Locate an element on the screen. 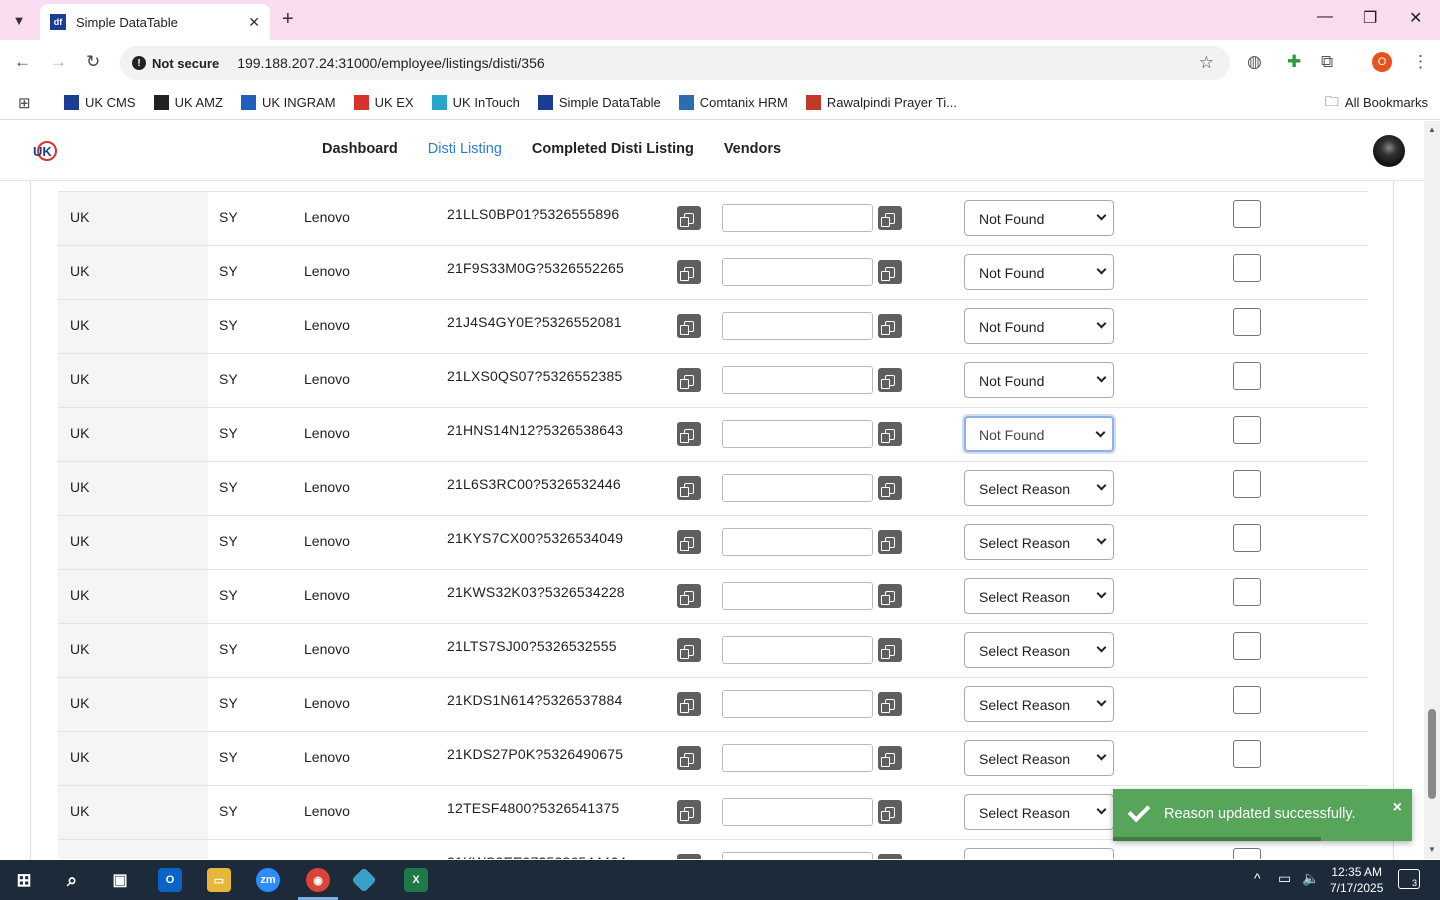 Image resolution: width=1440 pixels, height=900 pixels. volume-icon: 🔈 is located at coordinates (1310, 878).